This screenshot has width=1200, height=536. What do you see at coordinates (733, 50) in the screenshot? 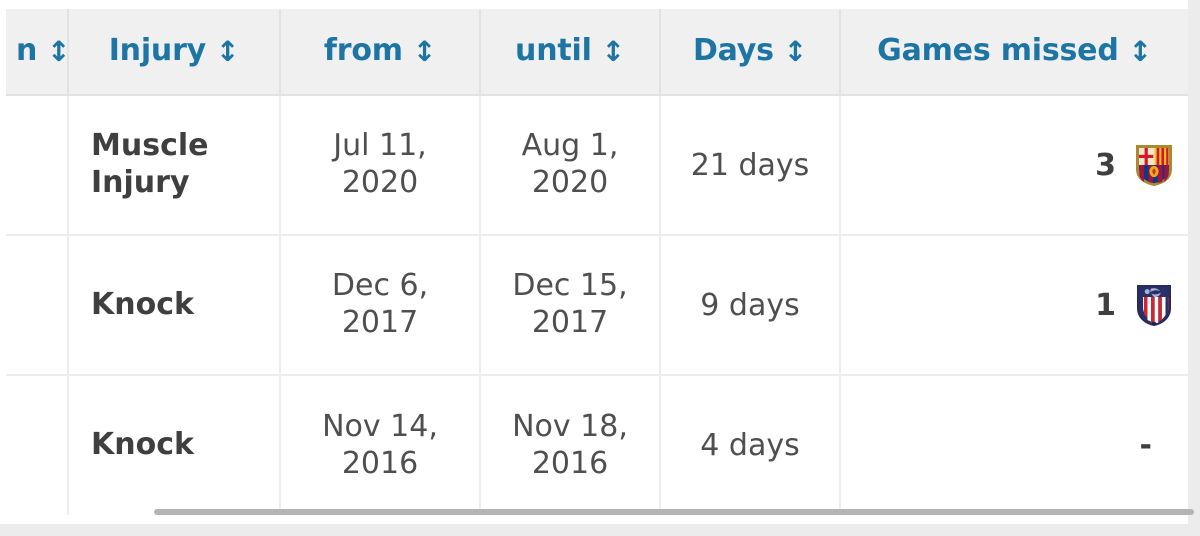
I see `column-header-days-label: Days` at bounding box center [733, 50].